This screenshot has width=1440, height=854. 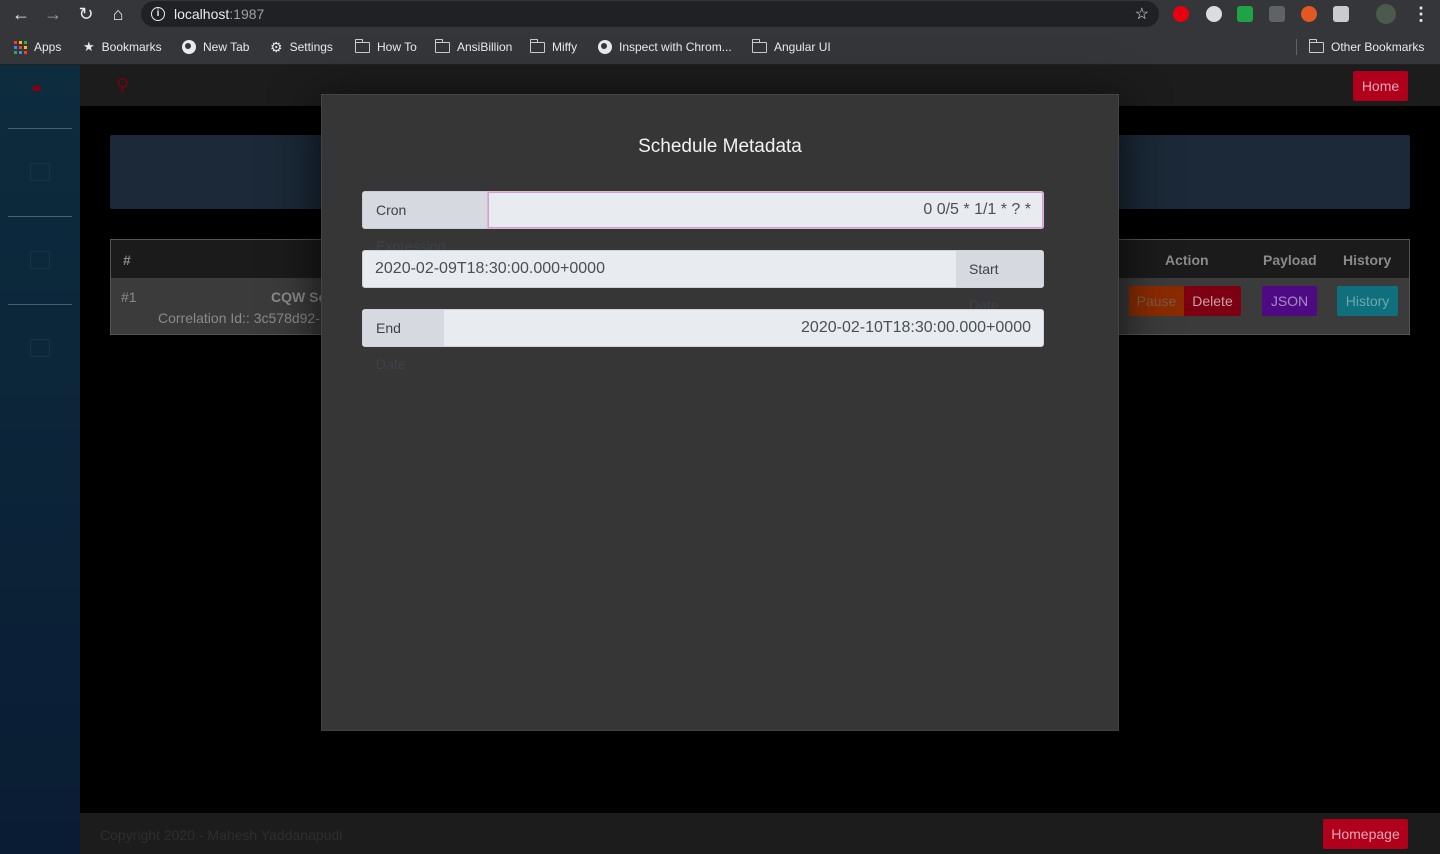 I want to click on bookmark-angular-ui: Angular UI, so click(x=791, y=46).